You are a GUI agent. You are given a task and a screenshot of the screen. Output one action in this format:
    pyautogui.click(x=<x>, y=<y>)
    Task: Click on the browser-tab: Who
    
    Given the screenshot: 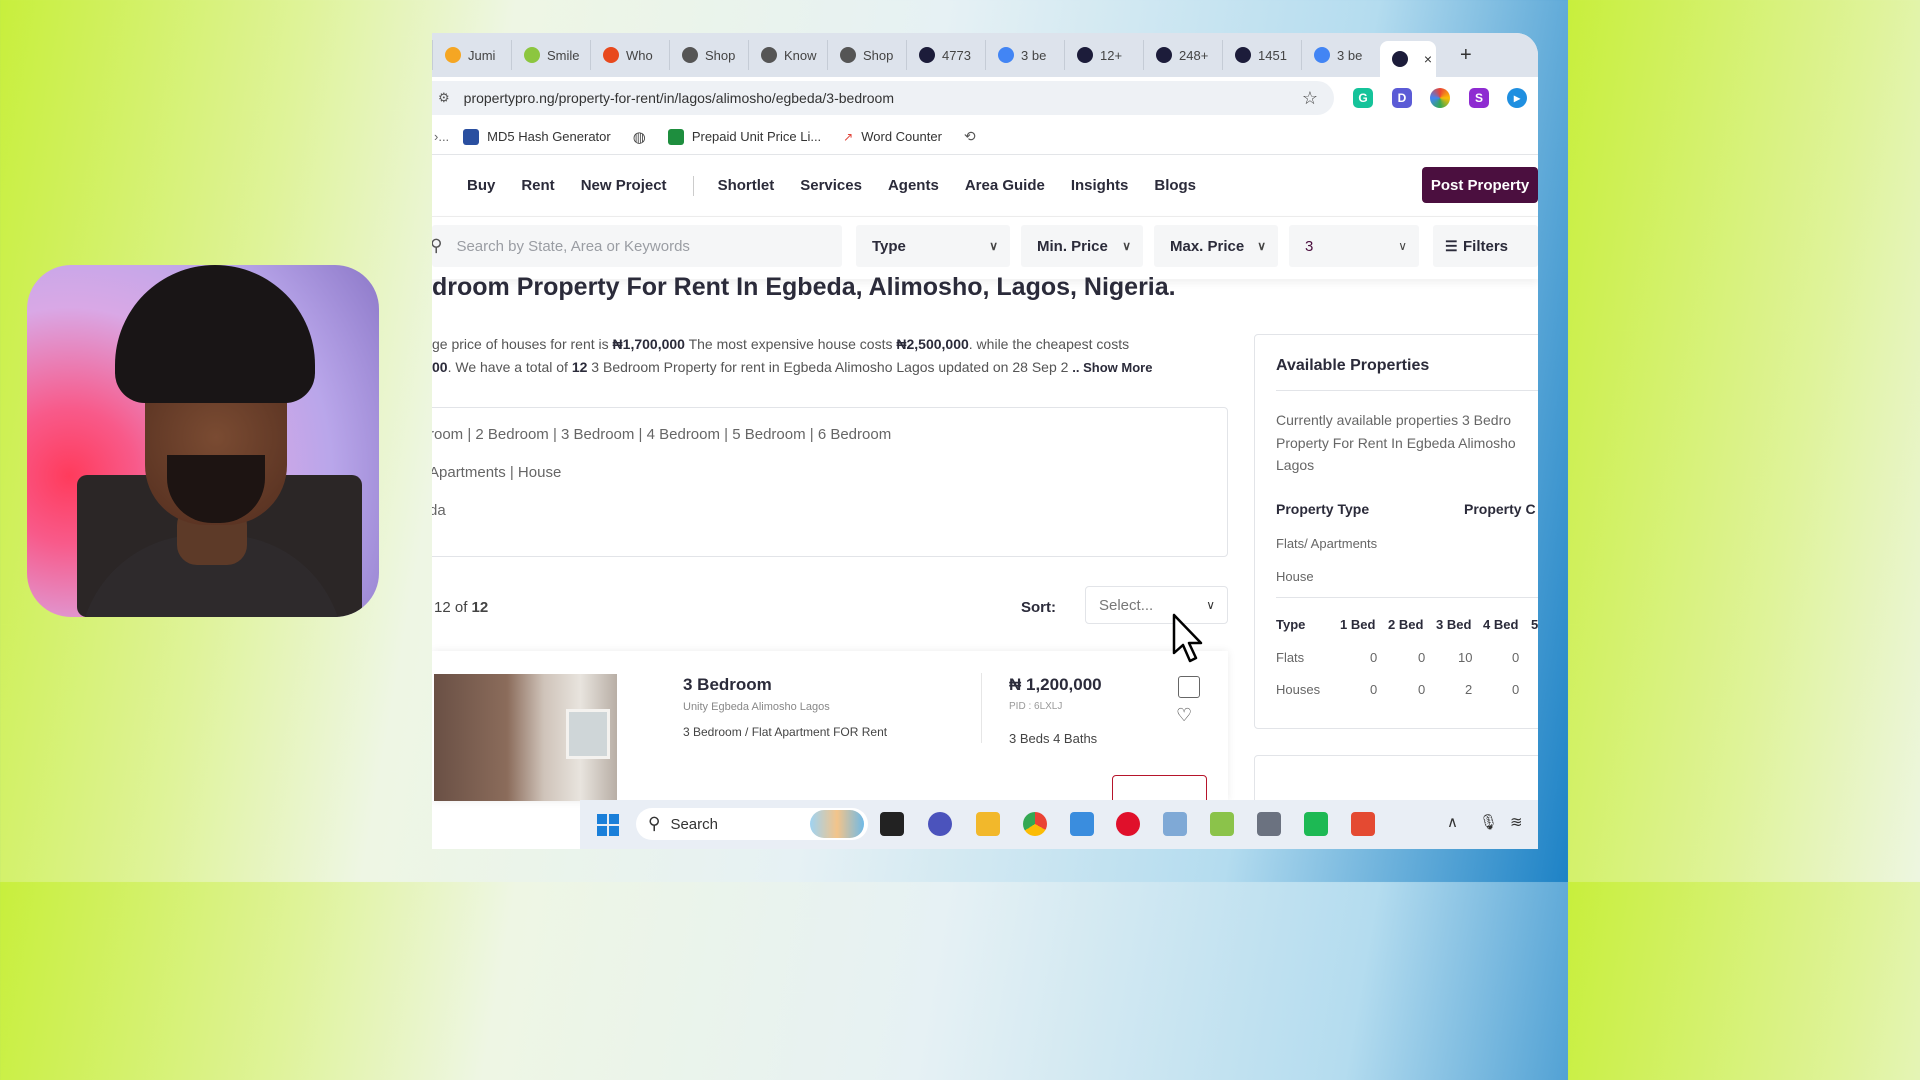 What is the action you would take?
    pyautogui.click(x=629, y=55)
    